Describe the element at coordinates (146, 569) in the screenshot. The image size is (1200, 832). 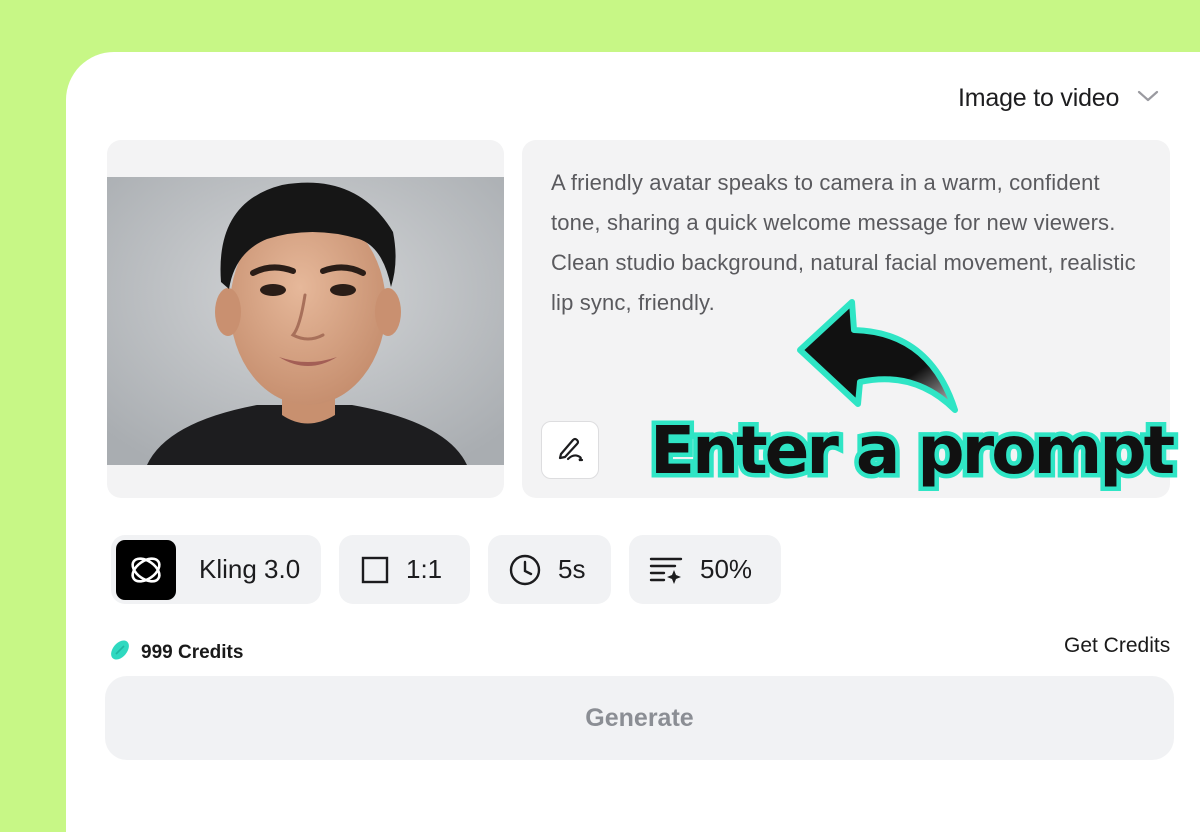
I see `kling-logo-icon` at that location.